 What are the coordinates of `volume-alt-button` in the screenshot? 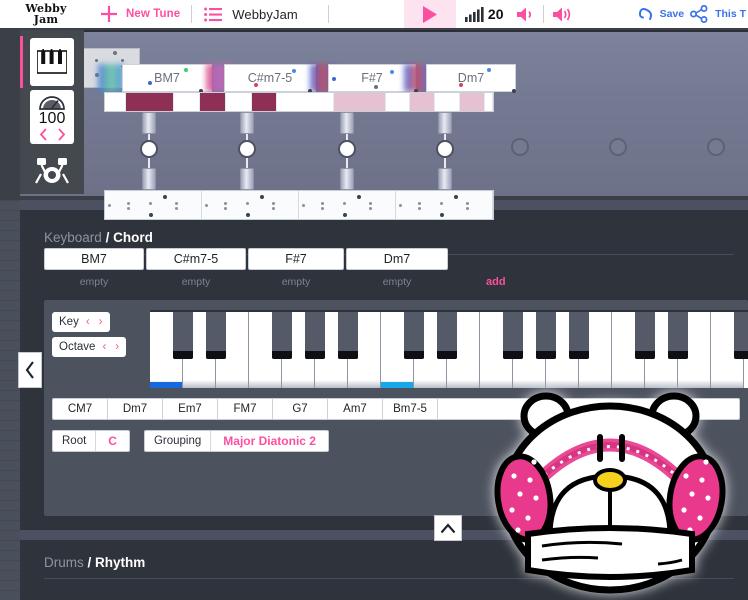 It's located at (562, 14).